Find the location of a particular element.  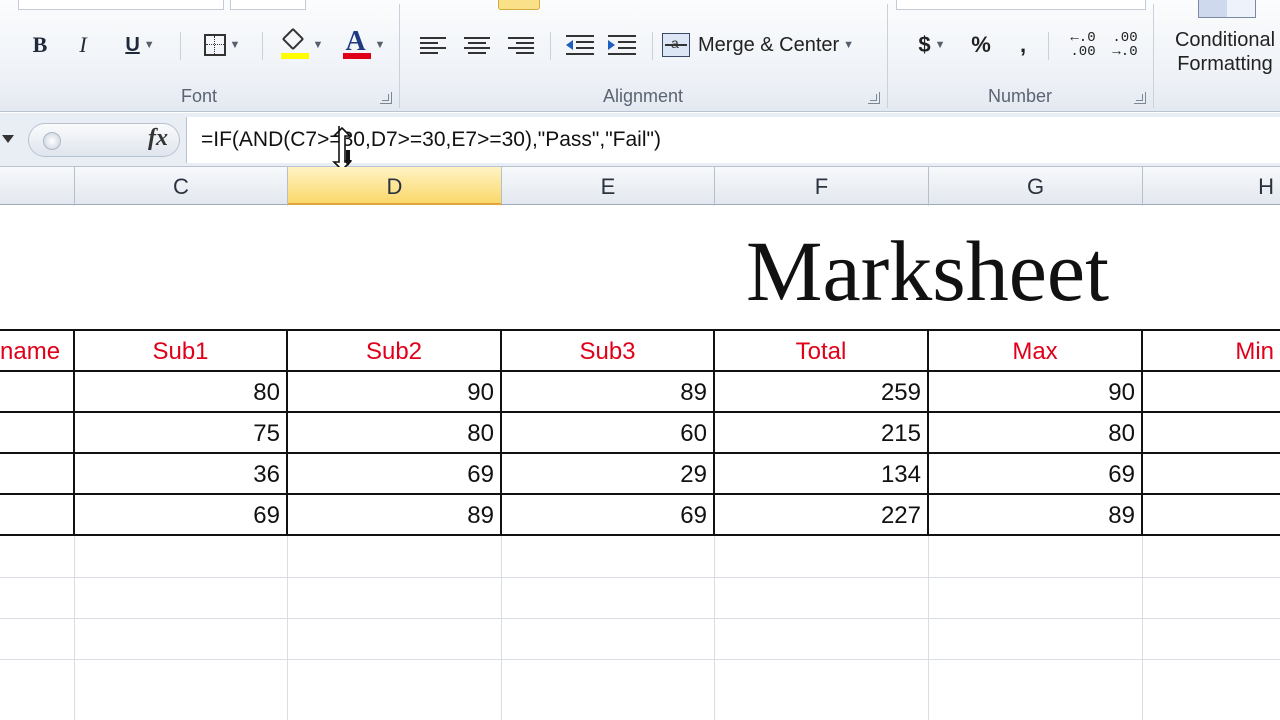

column-header-c: C is located at coordinates (181, 186).